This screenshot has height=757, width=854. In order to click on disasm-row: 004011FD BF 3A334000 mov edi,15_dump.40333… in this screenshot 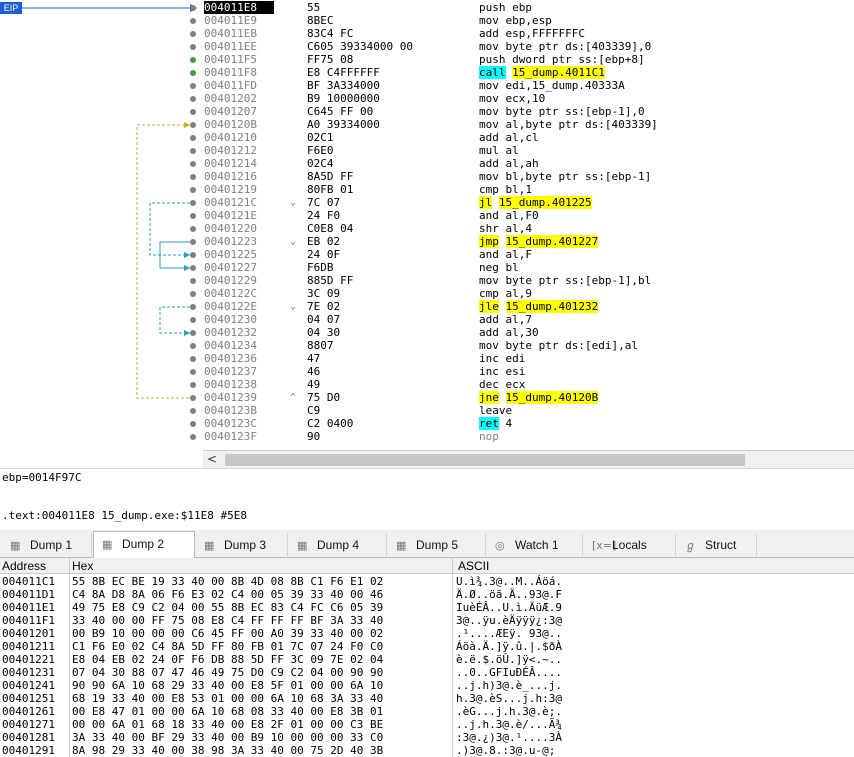, I will do `click(427, 85)`.